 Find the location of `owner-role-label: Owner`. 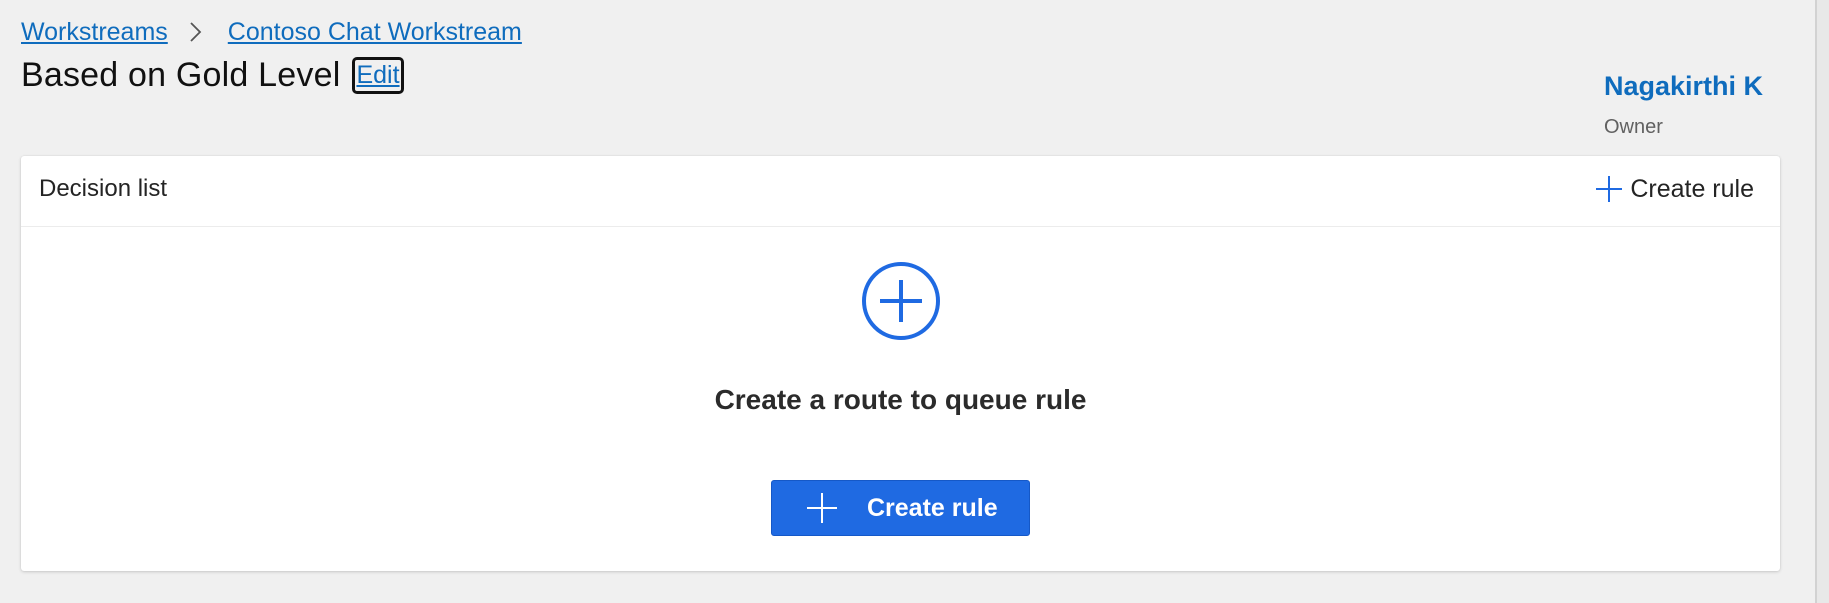

owner-role-label: Owner is located at coordinates (1633, 127).